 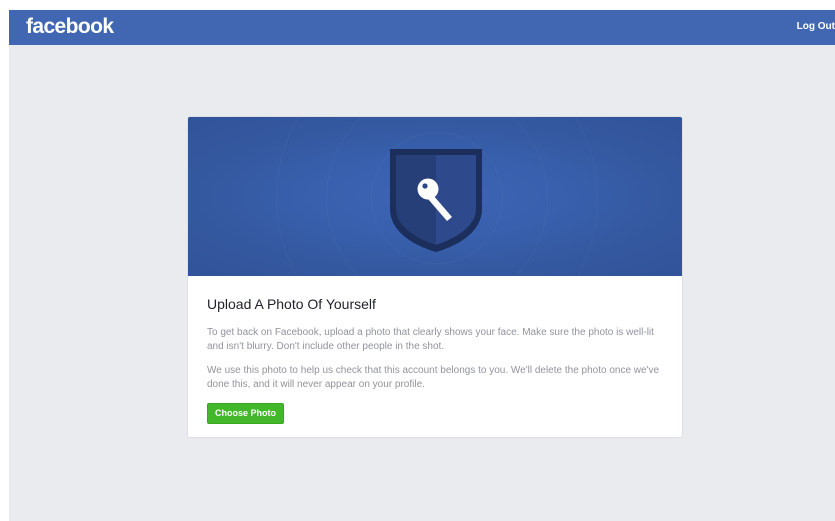 What do you see at coordinates (422, 27) in the screenshot?
I see `top-navigation-bar: facebook Log Out` at bounding box center [422, 27].